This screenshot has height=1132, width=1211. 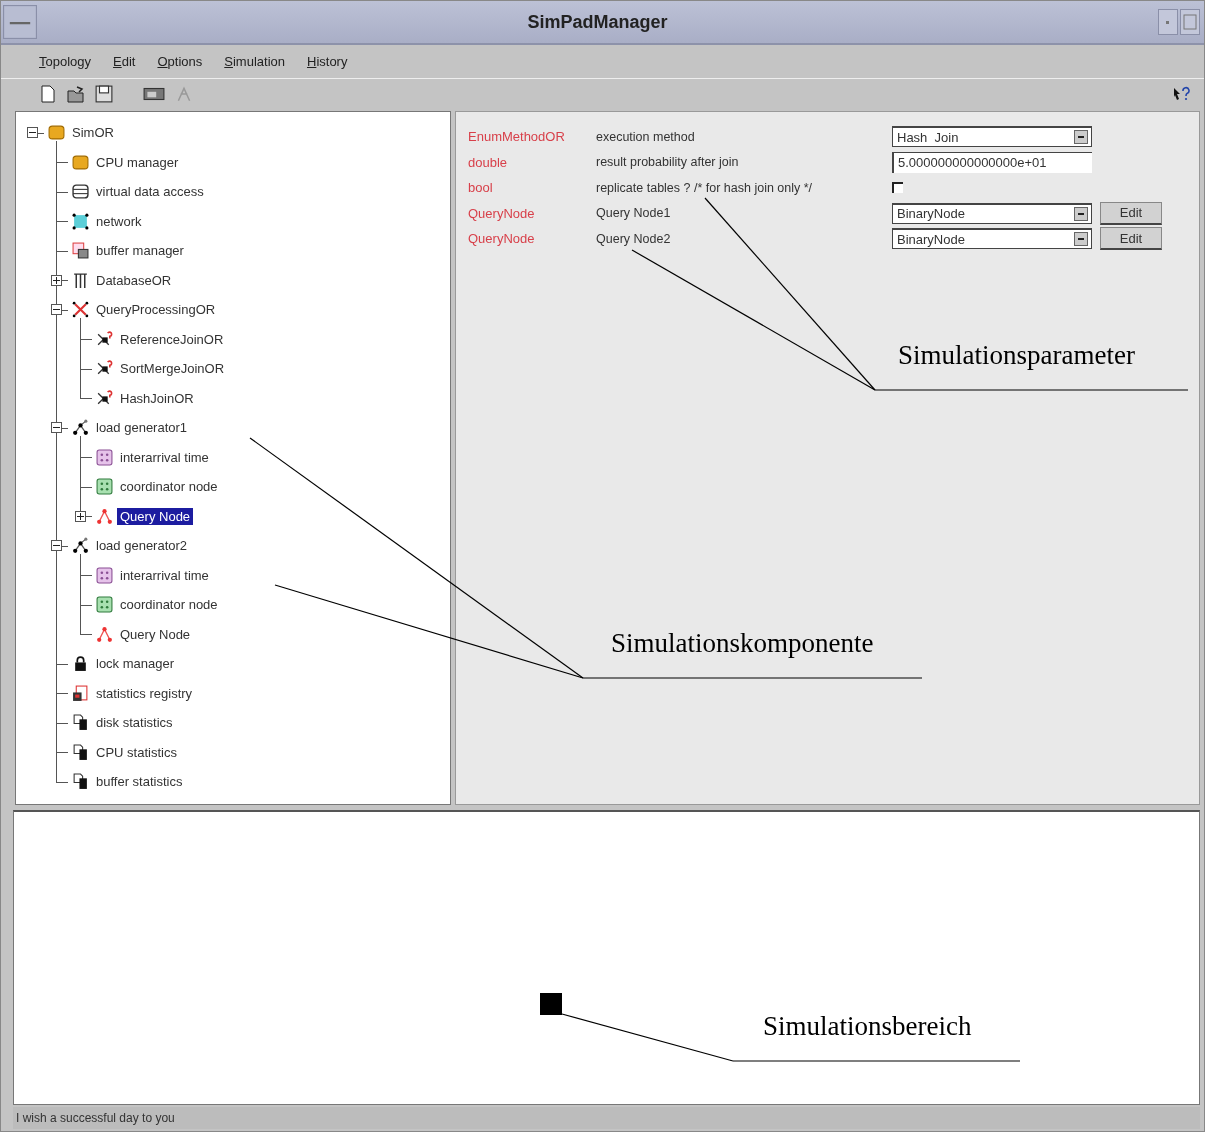 What do you see at coordinates (134, 723) in the screenshot?
I see `tree-item: disk statistics` at bounding box center [134, 723].